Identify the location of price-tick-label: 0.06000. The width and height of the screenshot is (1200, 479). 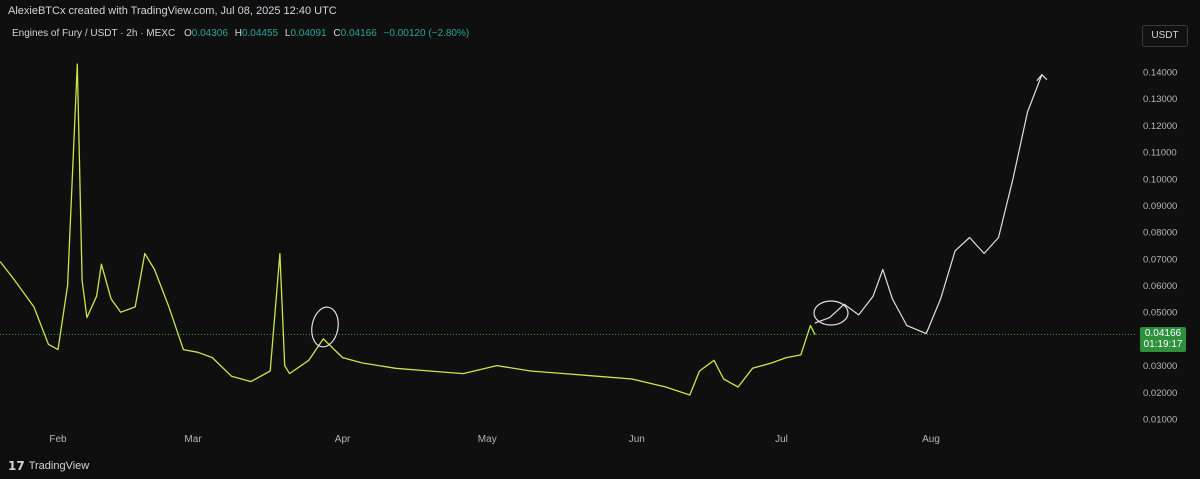
(1160, 286).